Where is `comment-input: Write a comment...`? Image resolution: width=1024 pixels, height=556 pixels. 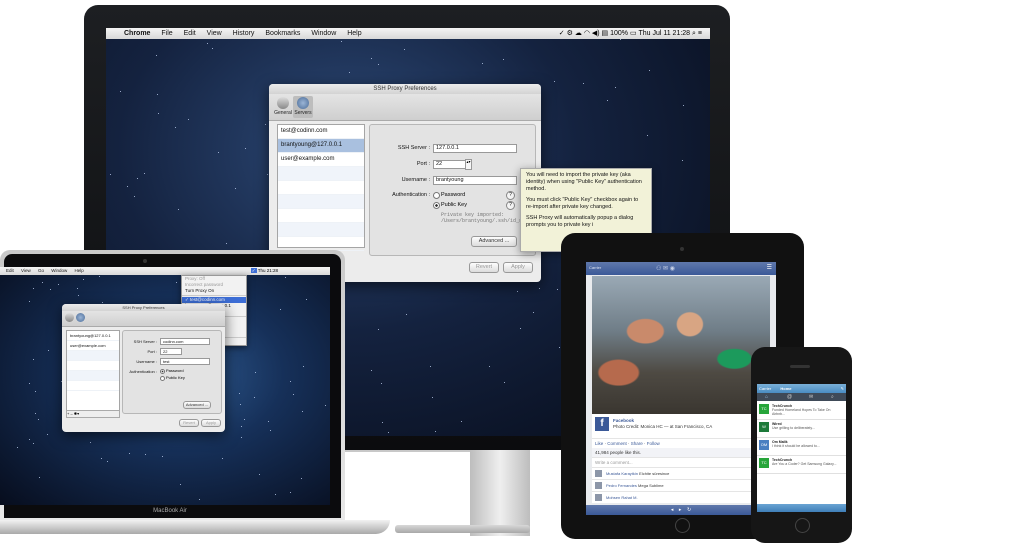
comment-input: Write a comment... is located at coordinates (681, 462).